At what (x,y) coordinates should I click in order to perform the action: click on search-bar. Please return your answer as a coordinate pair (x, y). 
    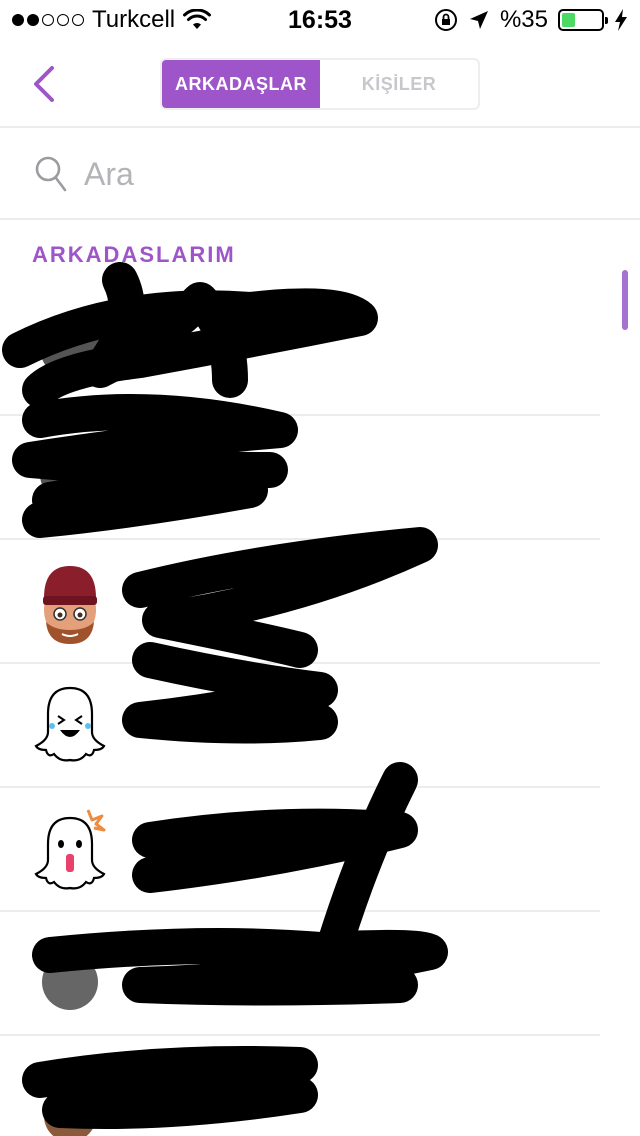
    Looking at the image, I should click on (320, 175).